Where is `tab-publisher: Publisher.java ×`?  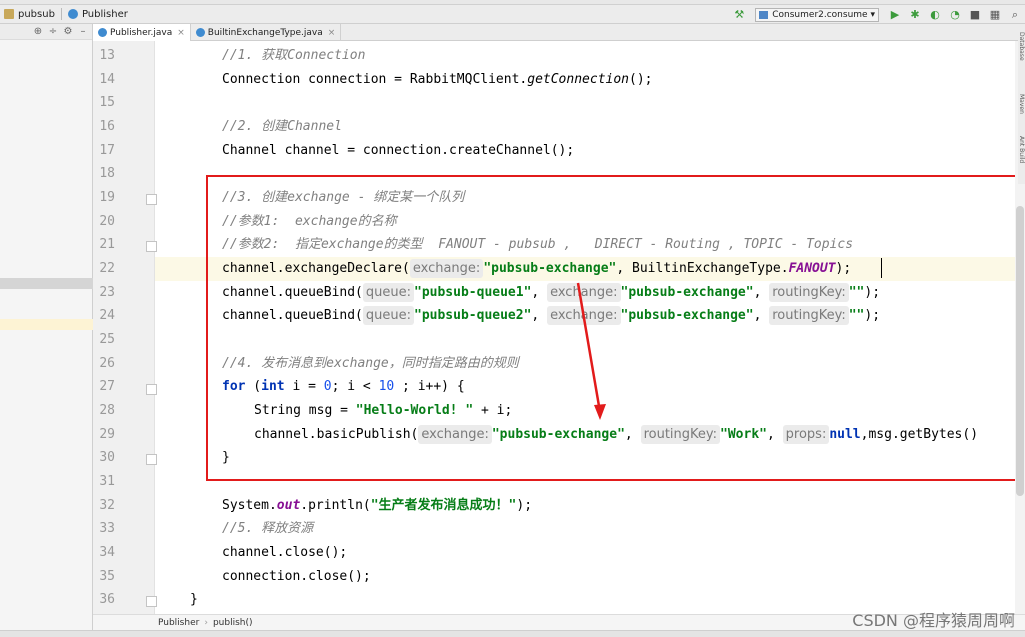
tab-publisher: Publisher.java × is located at coordinates (142, 32).